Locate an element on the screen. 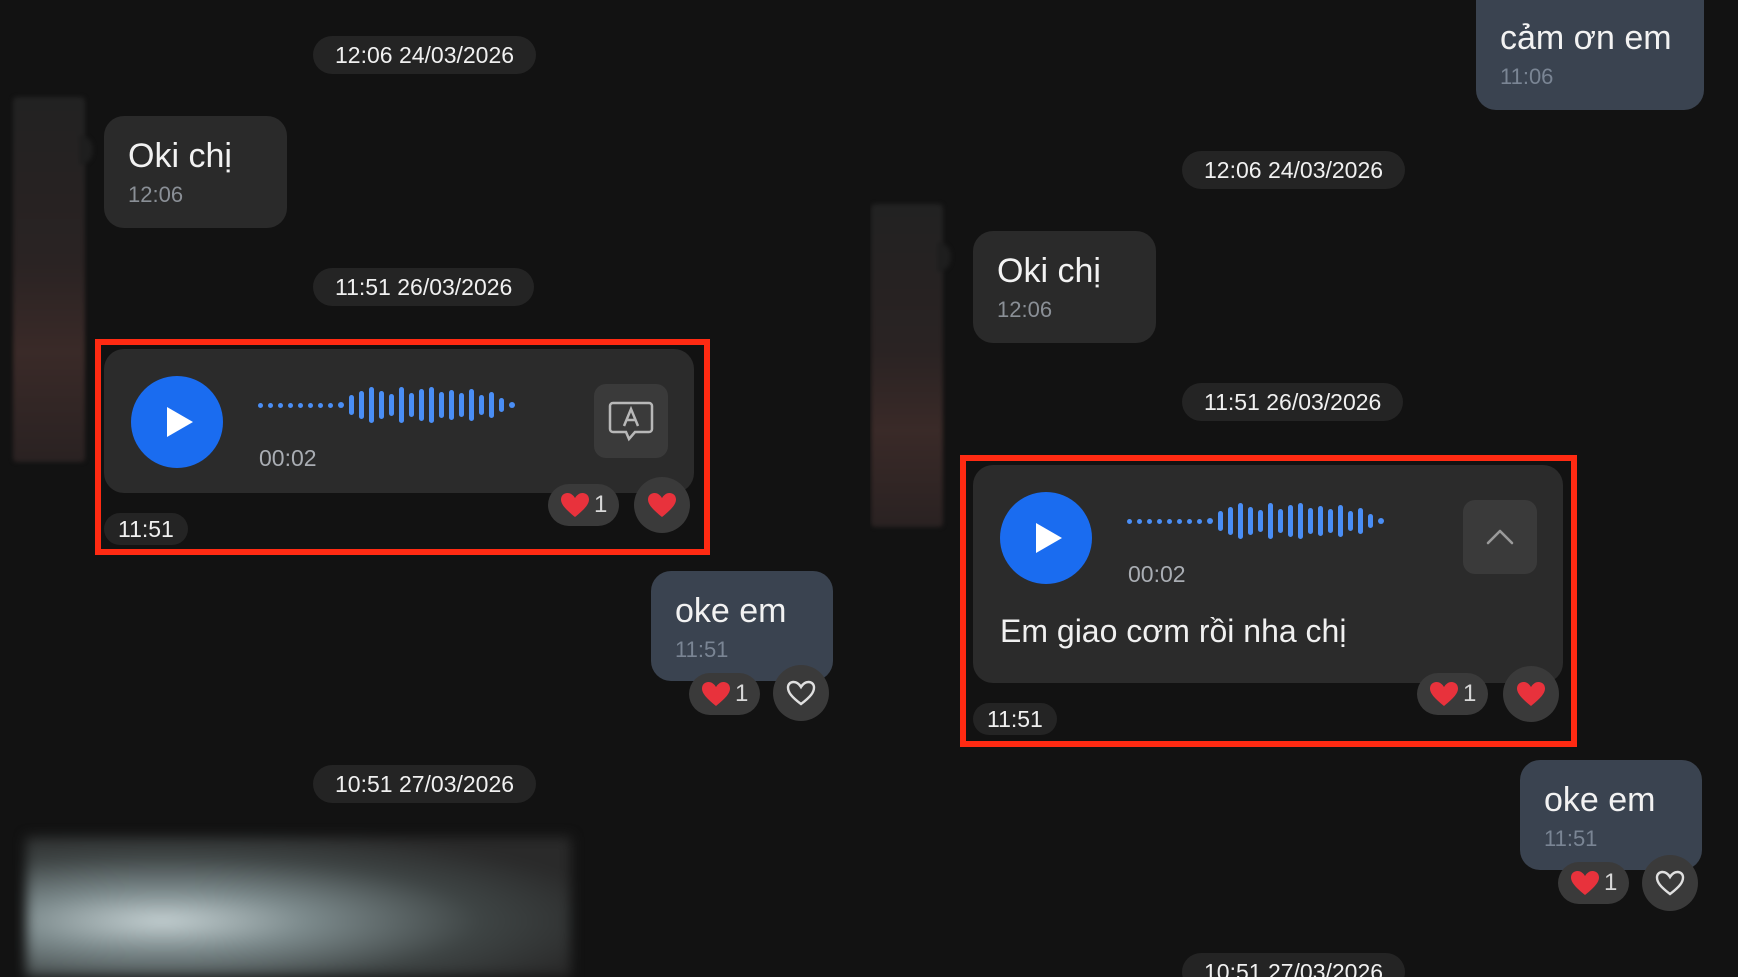 The image size is (1738, 977). message-time: 11:06 is located at coordinates (1527, 76).